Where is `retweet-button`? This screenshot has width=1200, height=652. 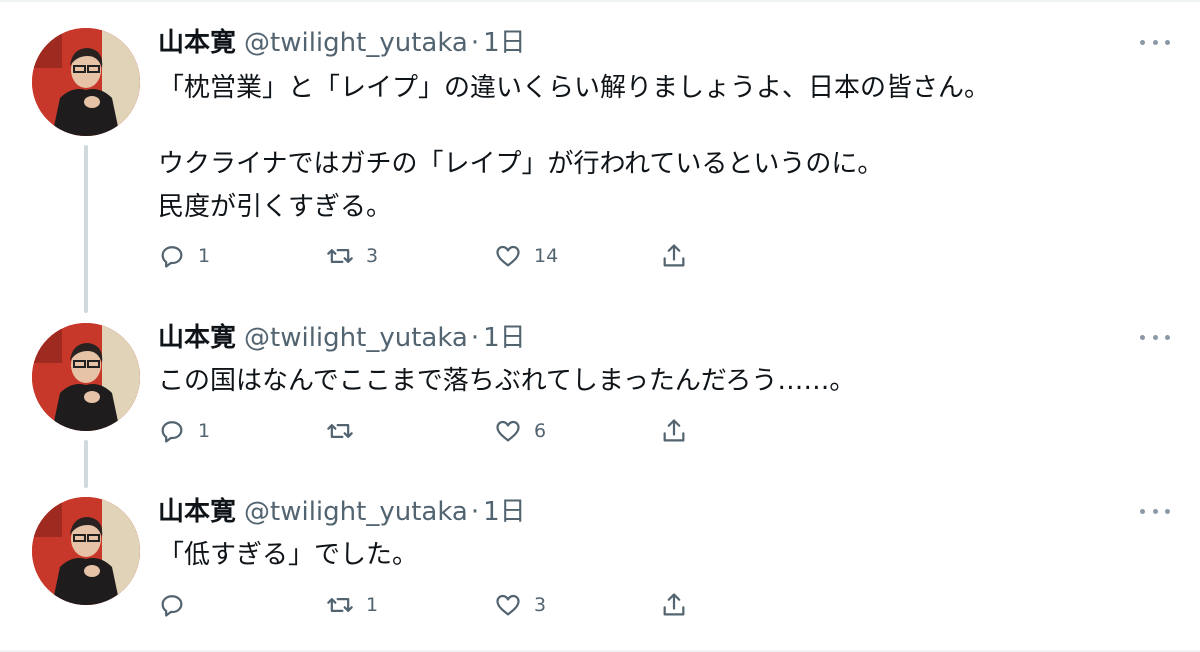 retweet-button is located at coordinates (346, 431).